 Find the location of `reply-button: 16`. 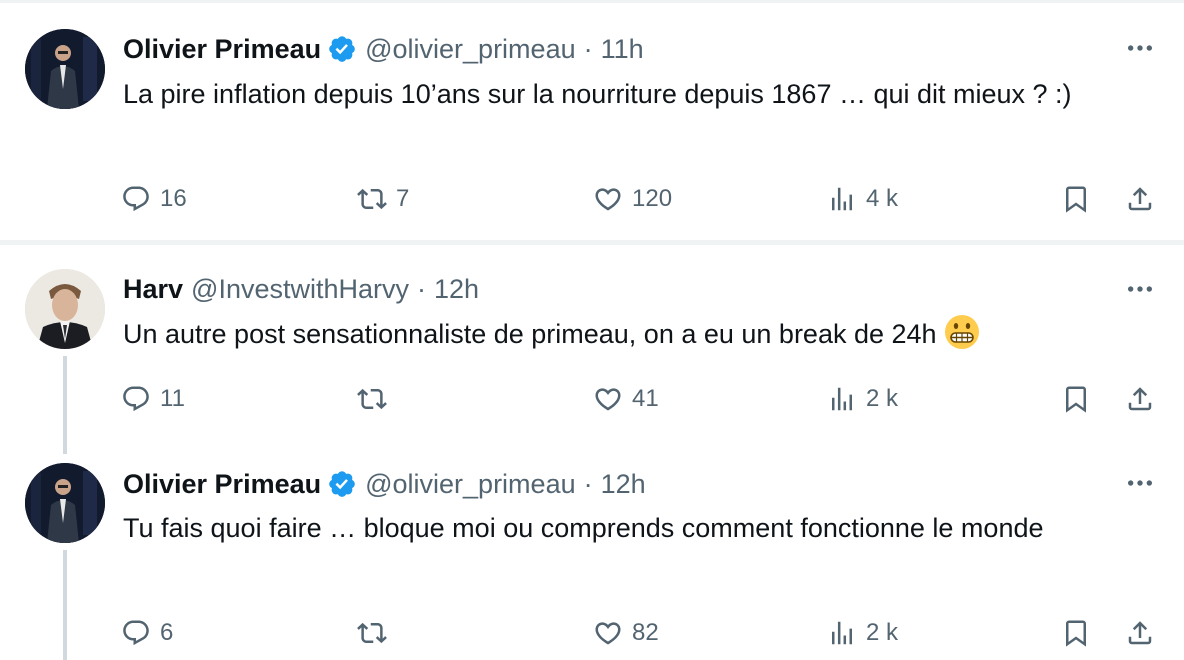

reply-button: 16 is located at coordinates (154, 199).